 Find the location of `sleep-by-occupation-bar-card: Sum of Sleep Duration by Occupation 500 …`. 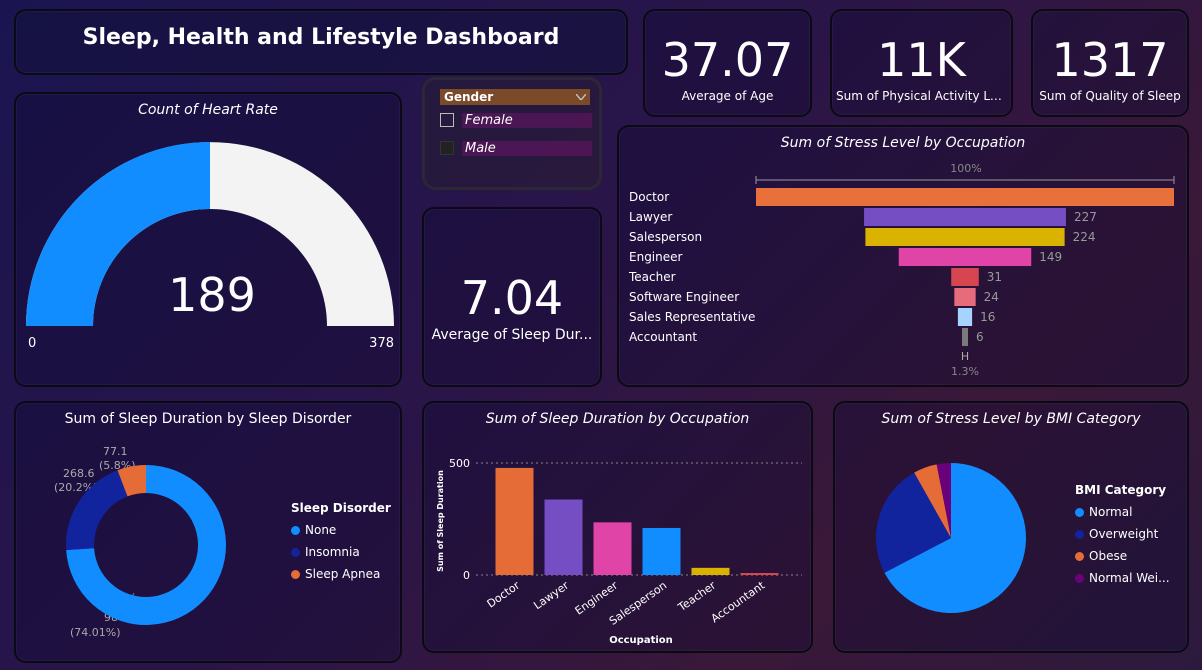

sleep-by-occupation-bar-card: Sum of Sleep Duration by Occupation 500 … is located at coordinates (617, 527).